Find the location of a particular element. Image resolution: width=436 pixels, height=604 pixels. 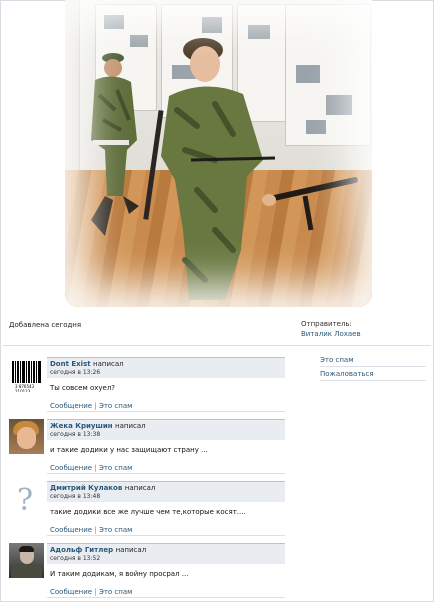

photo-avatar is located at coordinates (26, 436).